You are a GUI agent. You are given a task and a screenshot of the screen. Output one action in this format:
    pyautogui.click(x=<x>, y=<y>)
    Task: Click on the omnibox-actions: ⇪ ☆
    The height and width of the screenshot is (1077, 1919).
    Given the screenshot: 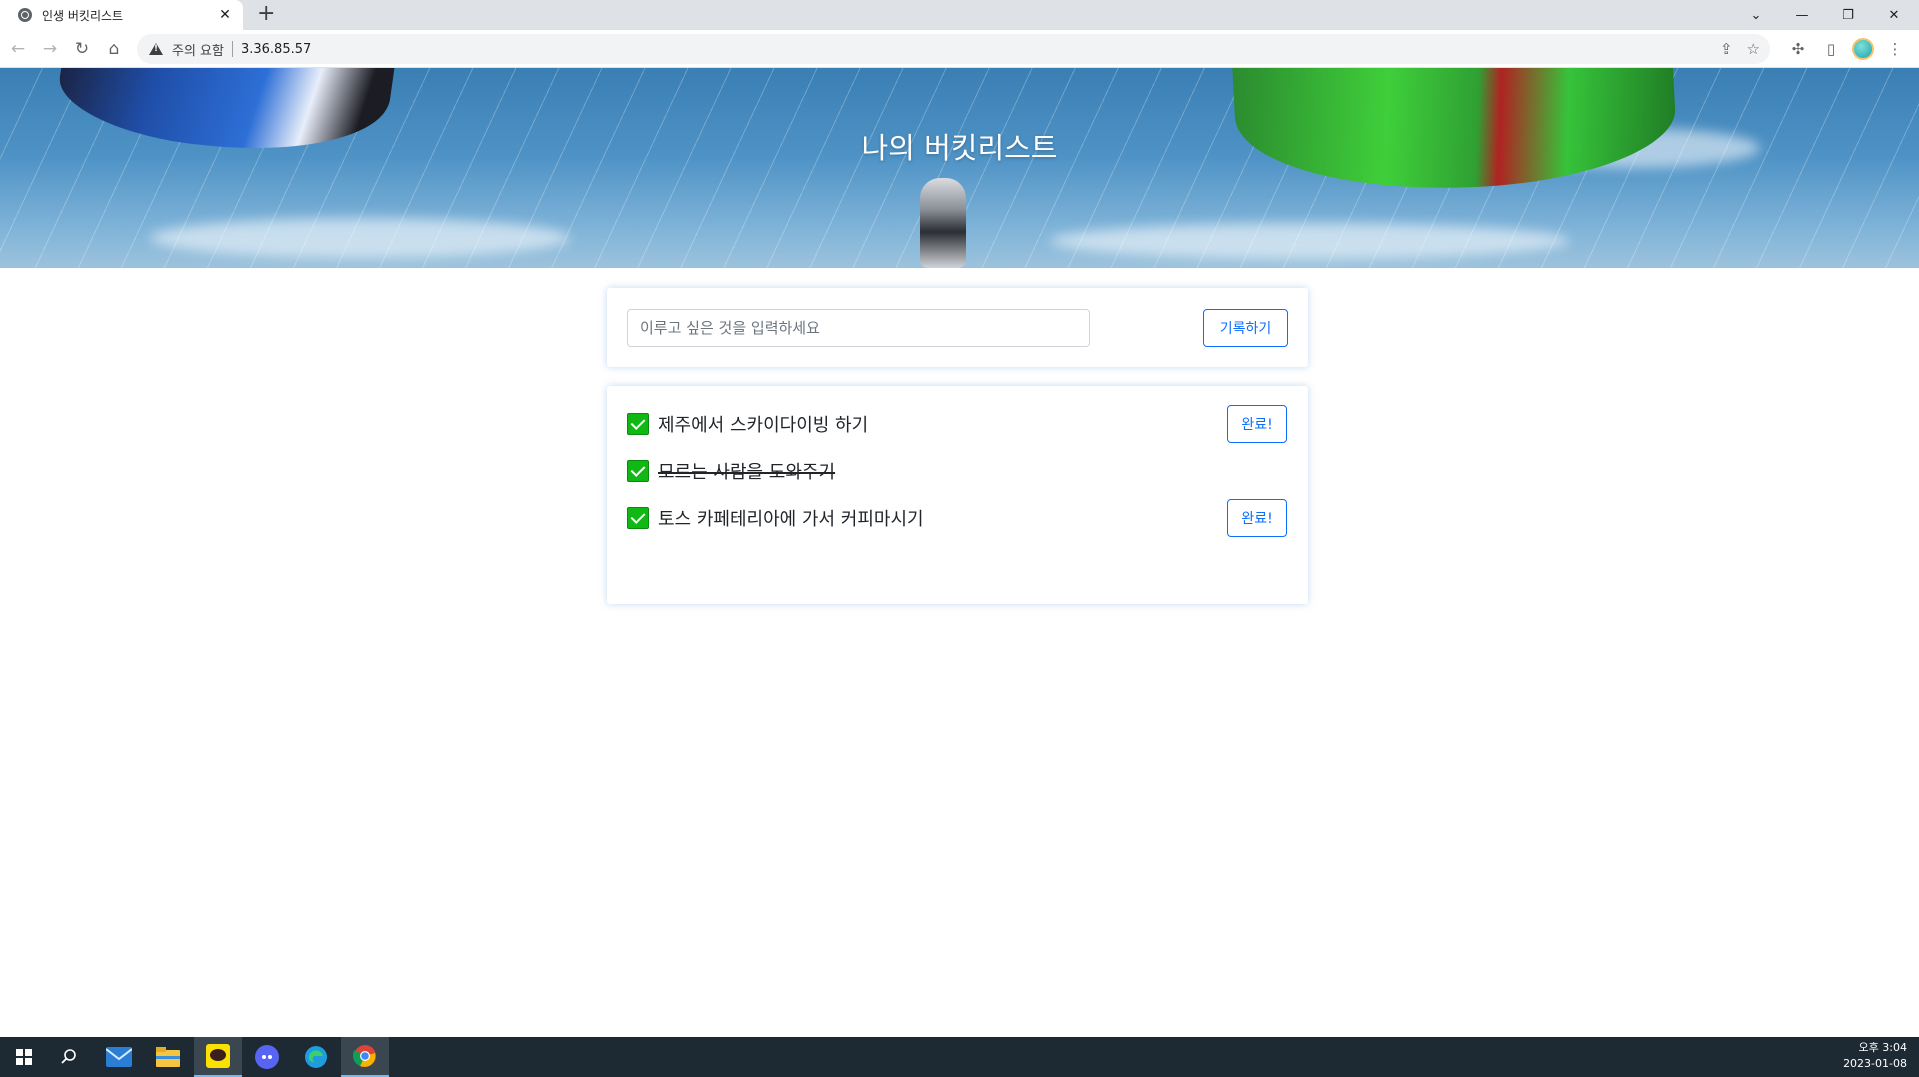 What is the action you would take?
    pyautogui.click(x=1740, y=49)
    